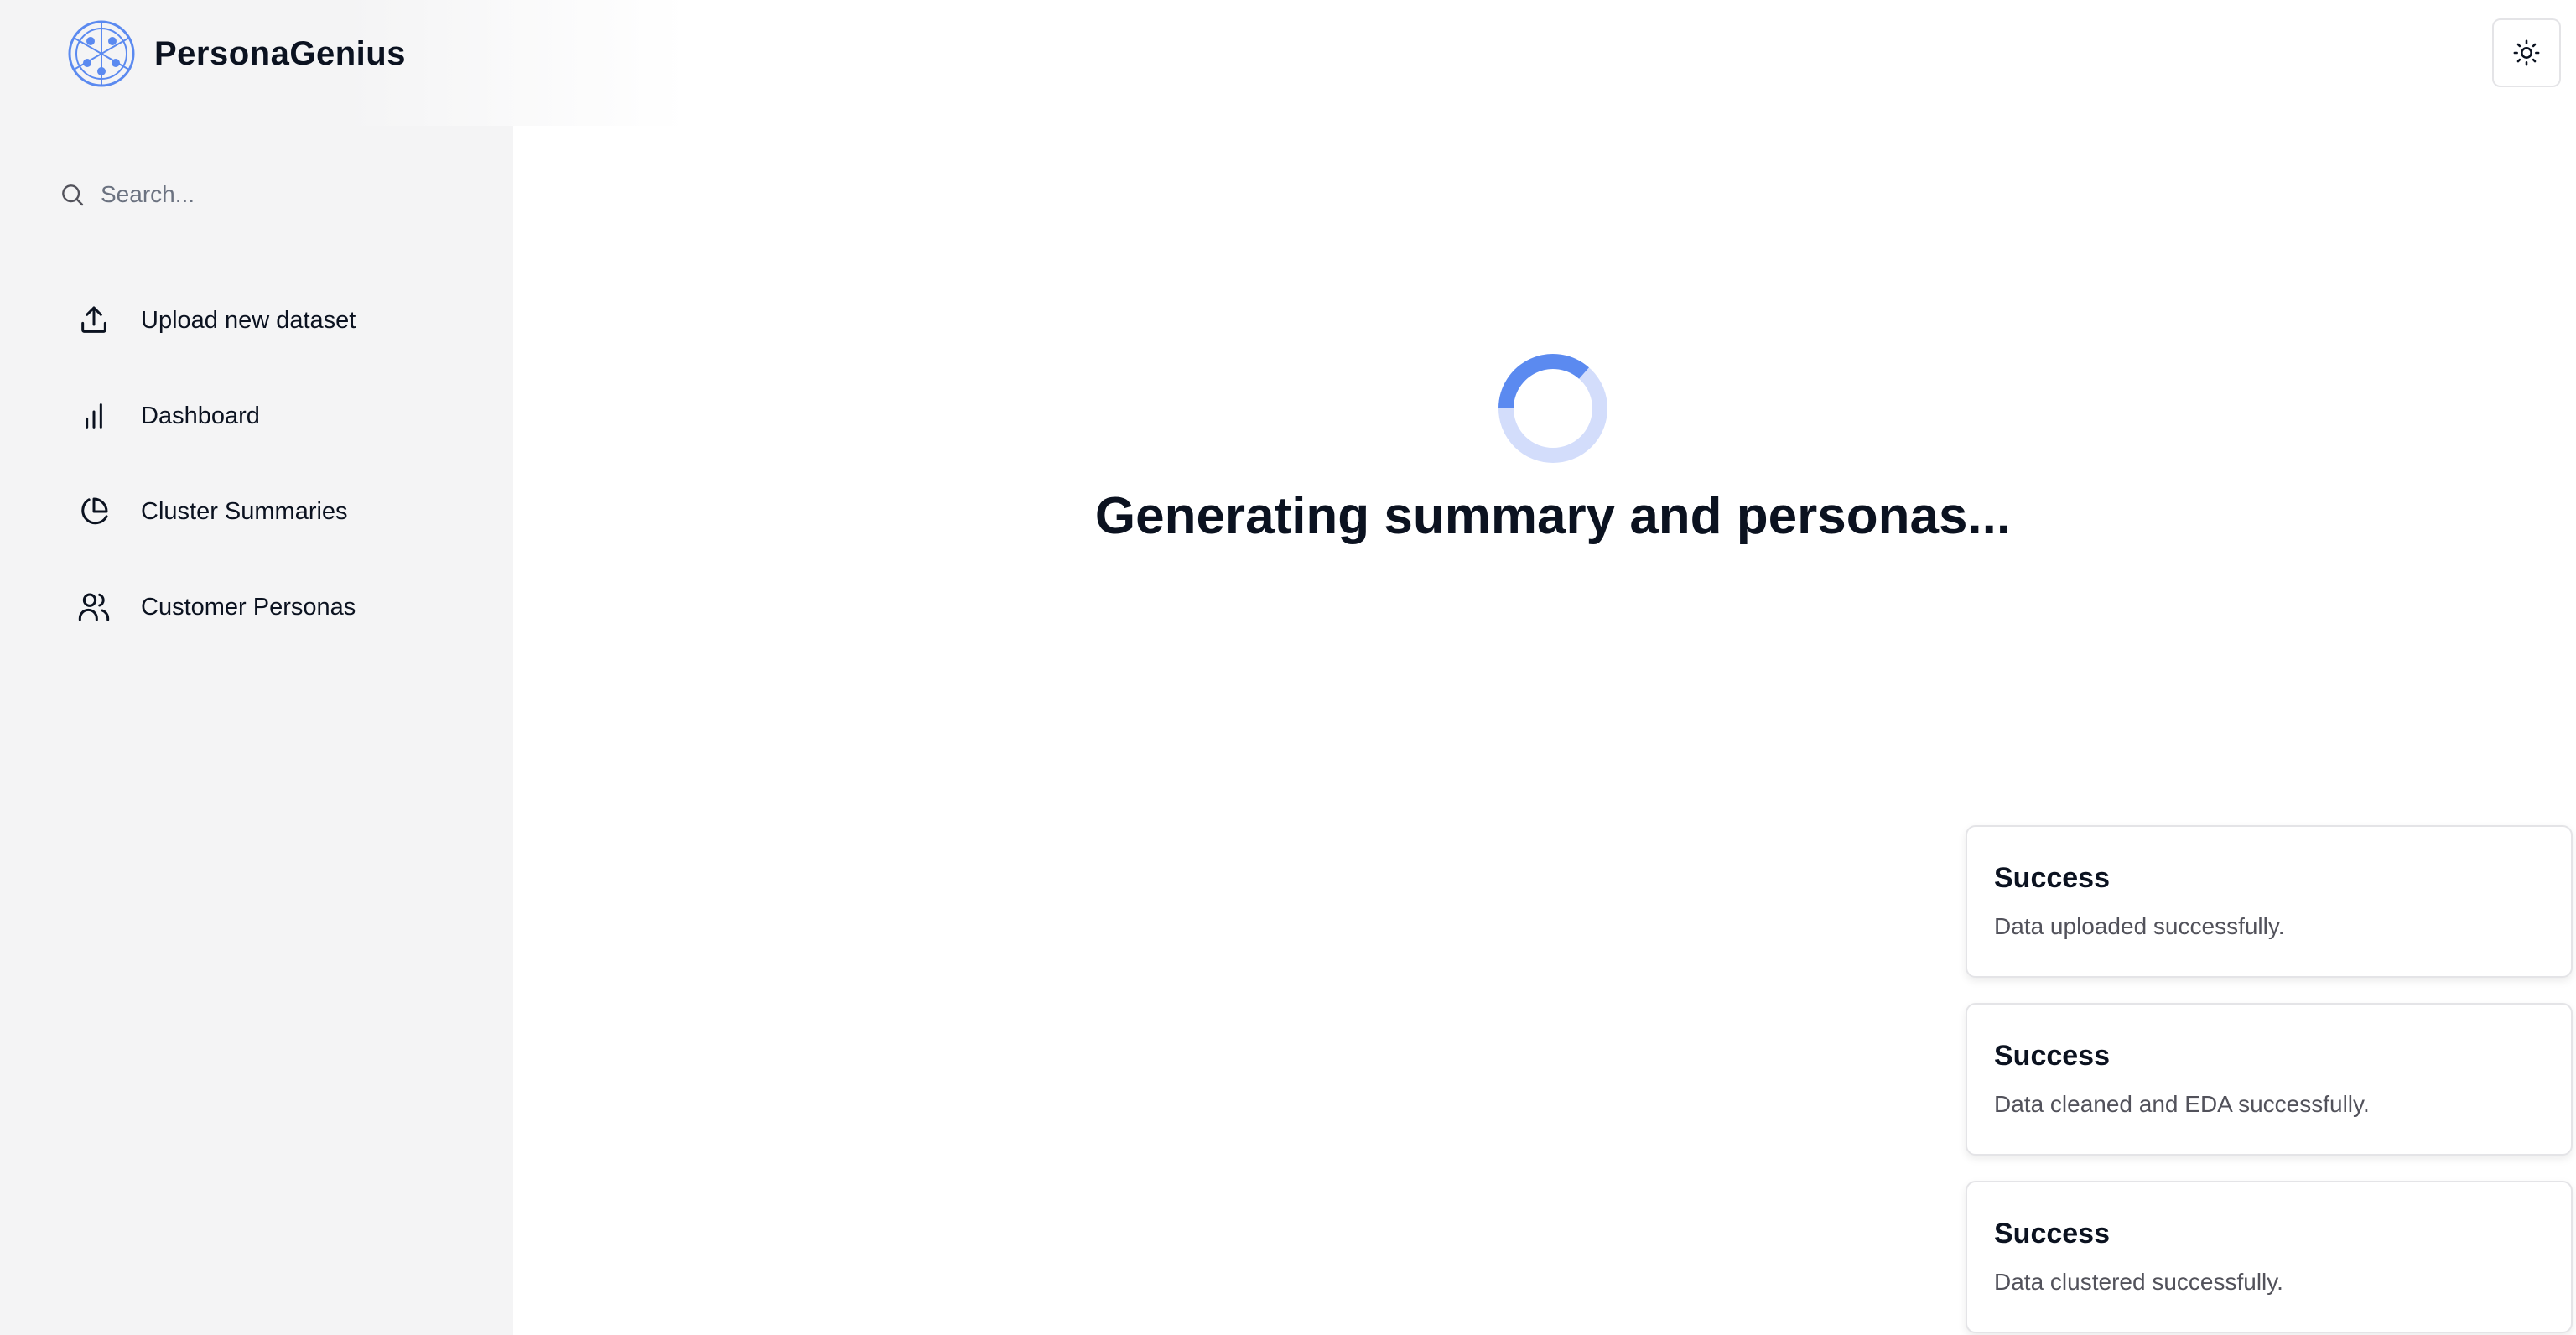 The height and width of the screenshot is (1335, 2576). What do you see at coordinates (248, 320) in the screenshot?
I see `sidebar-item-label: Upload new dataset` at bounding box center [248, 320].